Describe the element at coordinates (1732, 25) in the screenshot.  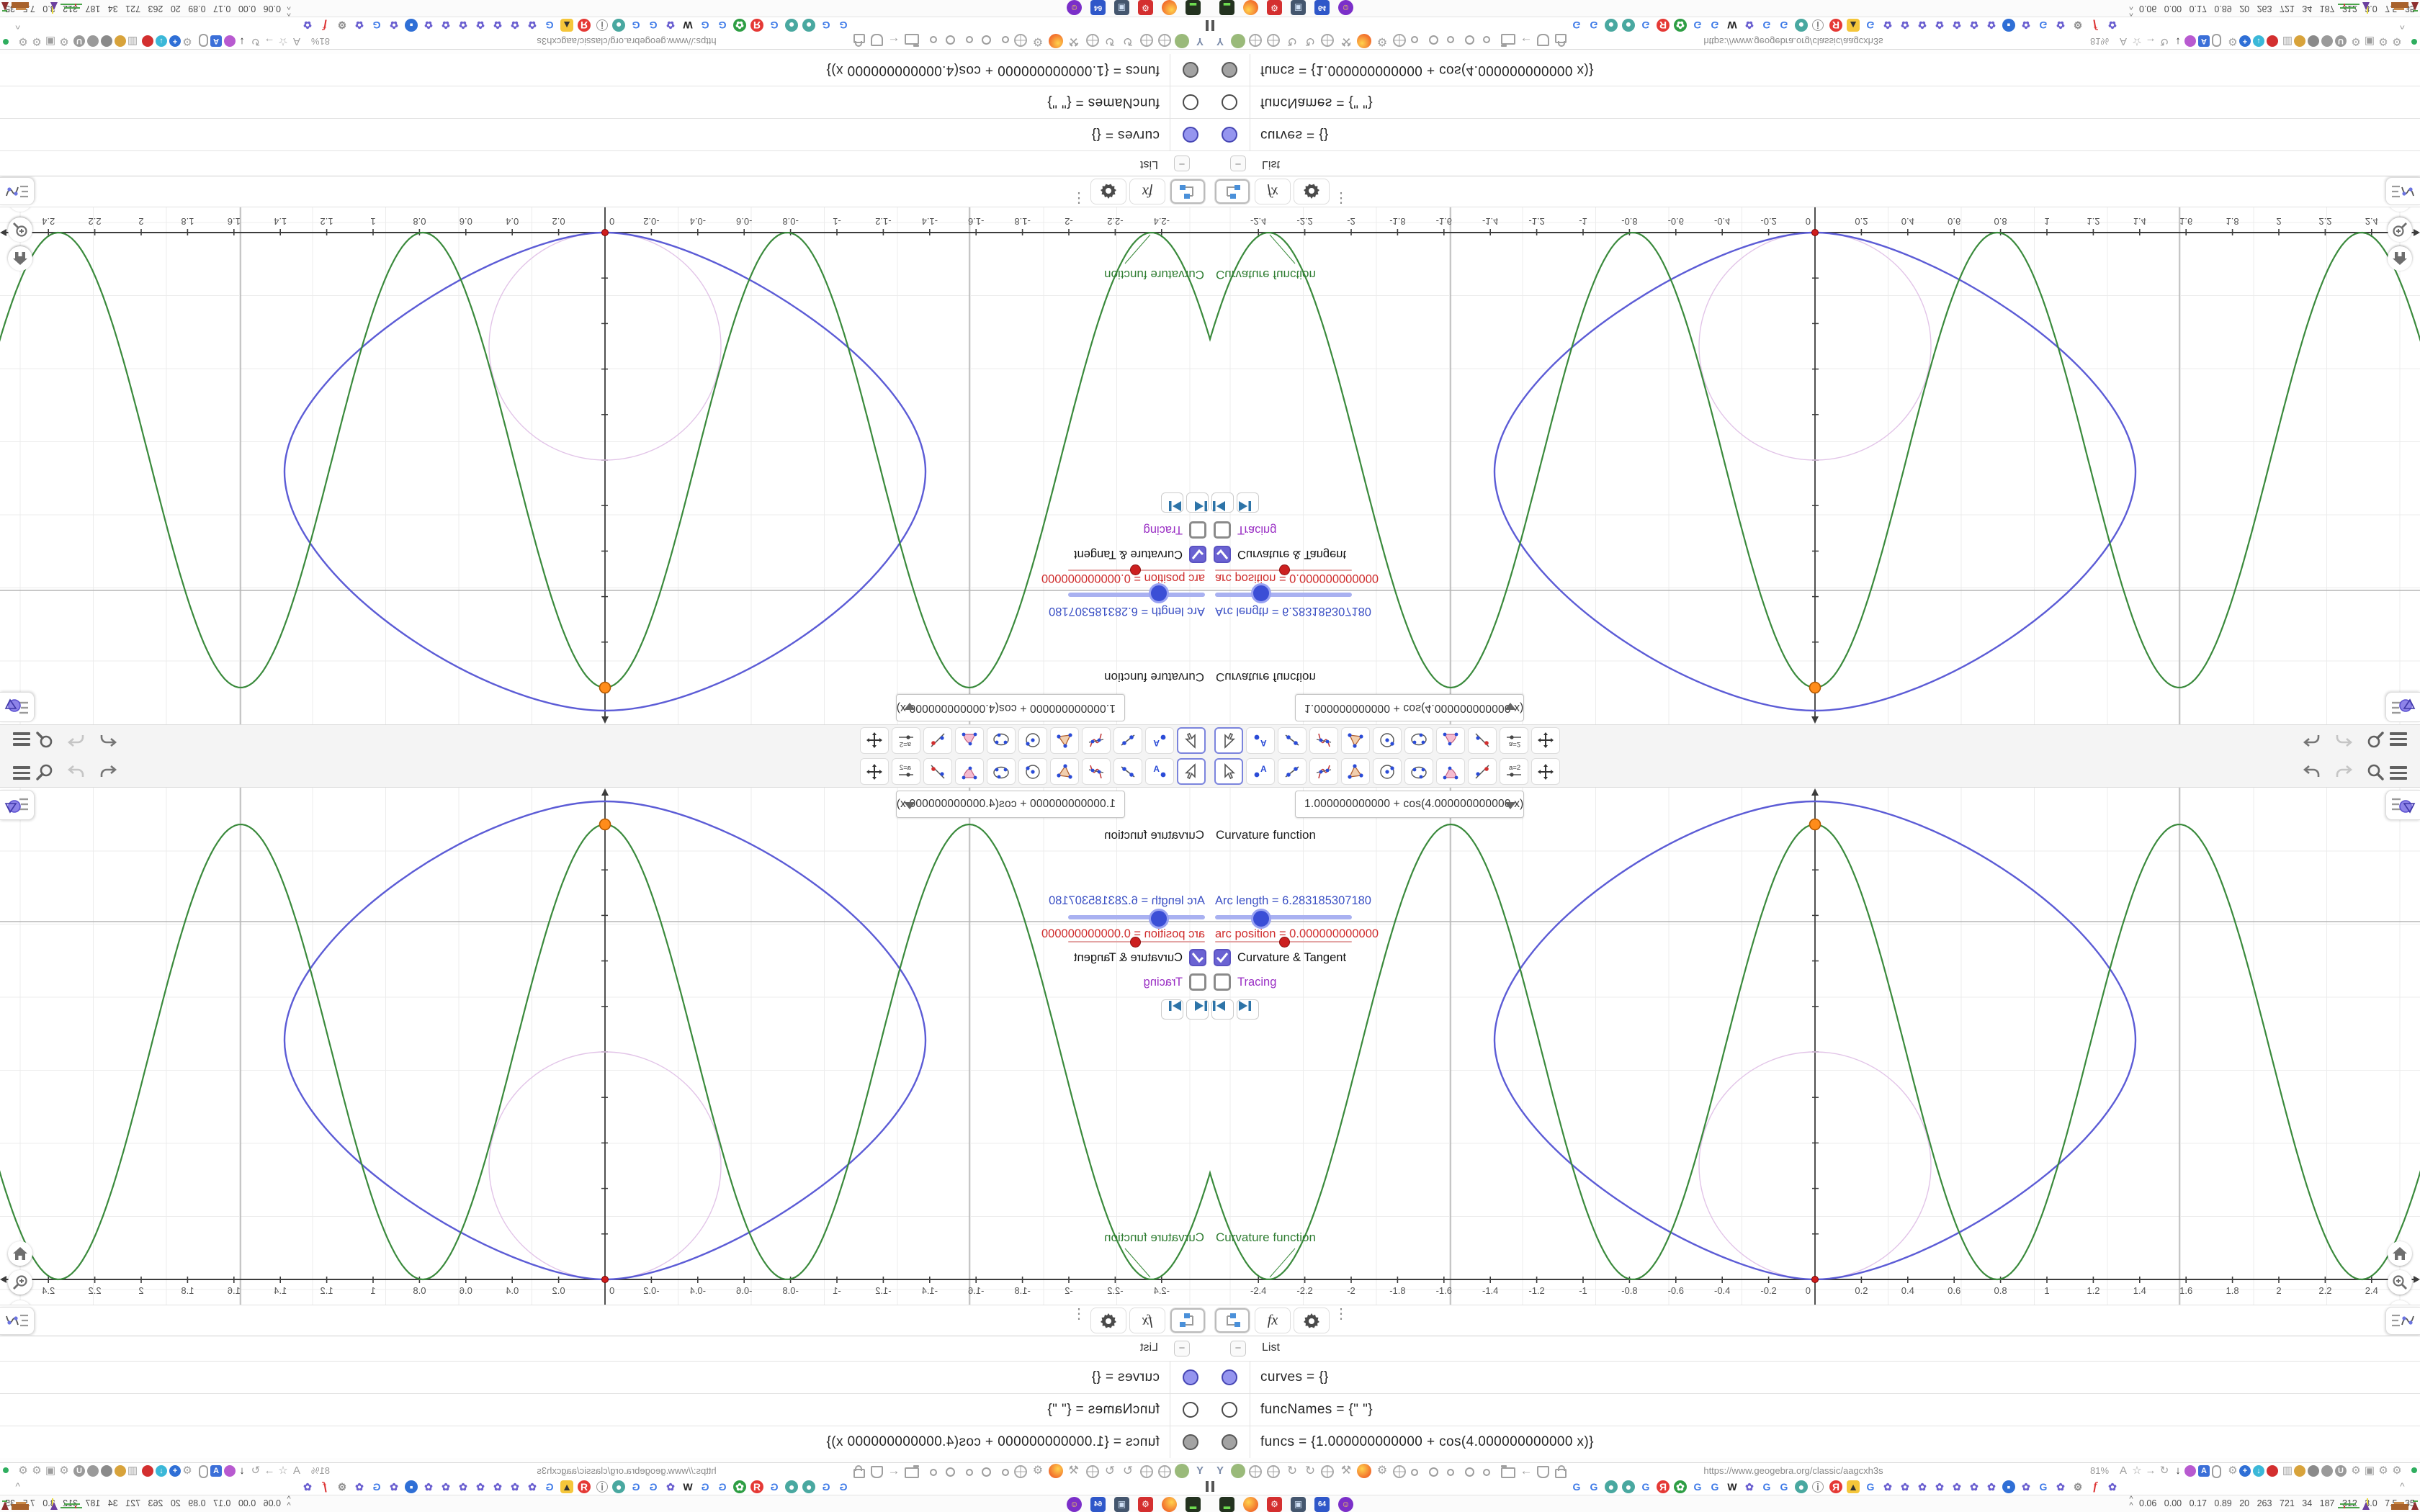
I see `favicon-wikipedia: W` at that location.